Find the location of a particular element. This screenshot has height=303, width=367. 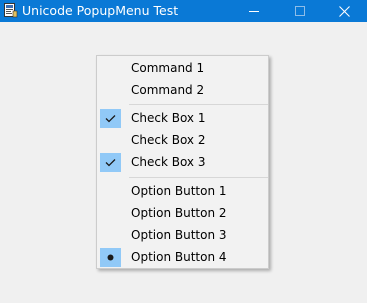

close-button is located at coordinates (344, 11).